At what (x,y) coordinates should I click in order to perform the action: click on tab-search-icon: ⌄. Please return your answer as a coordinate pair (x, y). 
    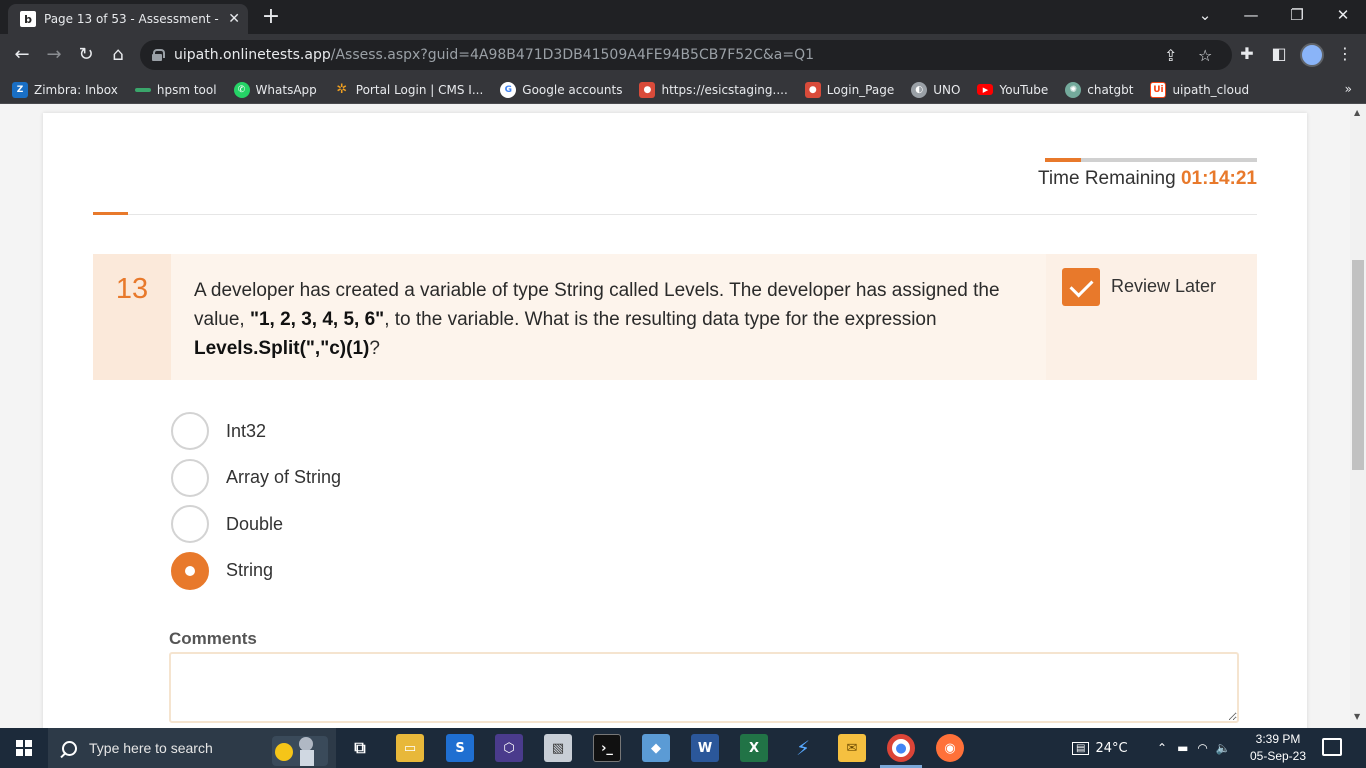
    Looking at the image, I should click on (1205, 15).